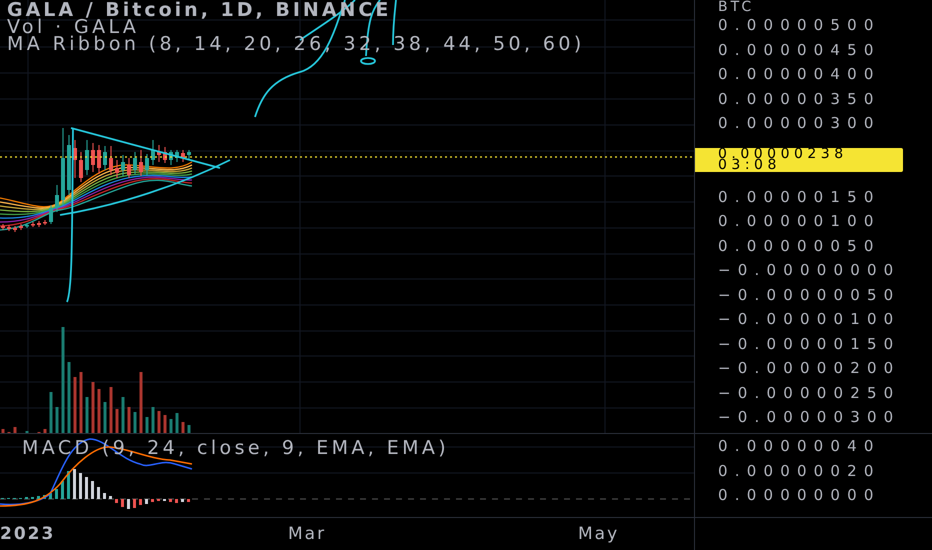 This screenshot has height=550, width=932. What do you see at coordinates (800, 197) in the screenshot?
I see `price-label: 0.00000150` at bounding box center [800, 197].